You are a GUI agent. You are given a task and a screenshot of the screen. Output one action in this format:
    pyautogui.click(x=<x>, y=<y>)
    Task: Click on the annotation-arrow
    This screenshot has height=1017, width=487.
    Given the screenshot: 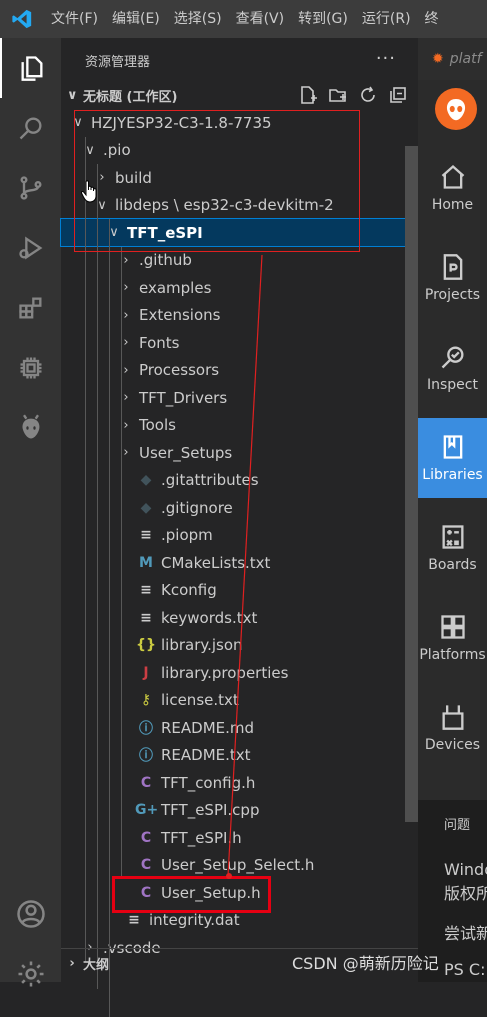 What is the action you would take?
    pyautogui.click(x=244, y=566)
    